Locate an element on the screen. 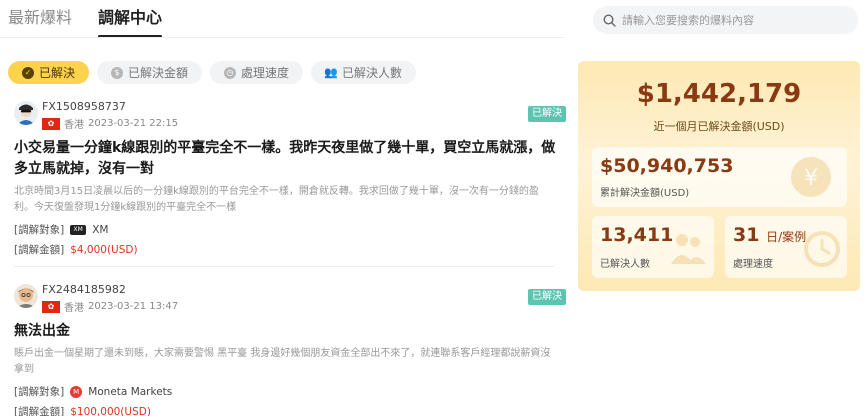  tabs-divider is located at coordinates (282, 37).